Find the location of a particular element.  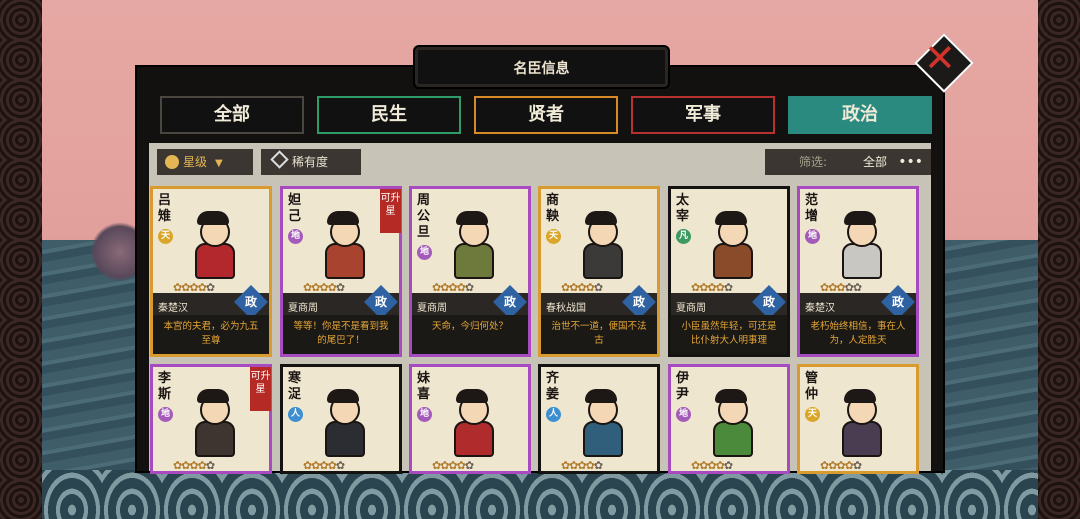

tab-politics: 政治 is located at coordinates (860, 115).